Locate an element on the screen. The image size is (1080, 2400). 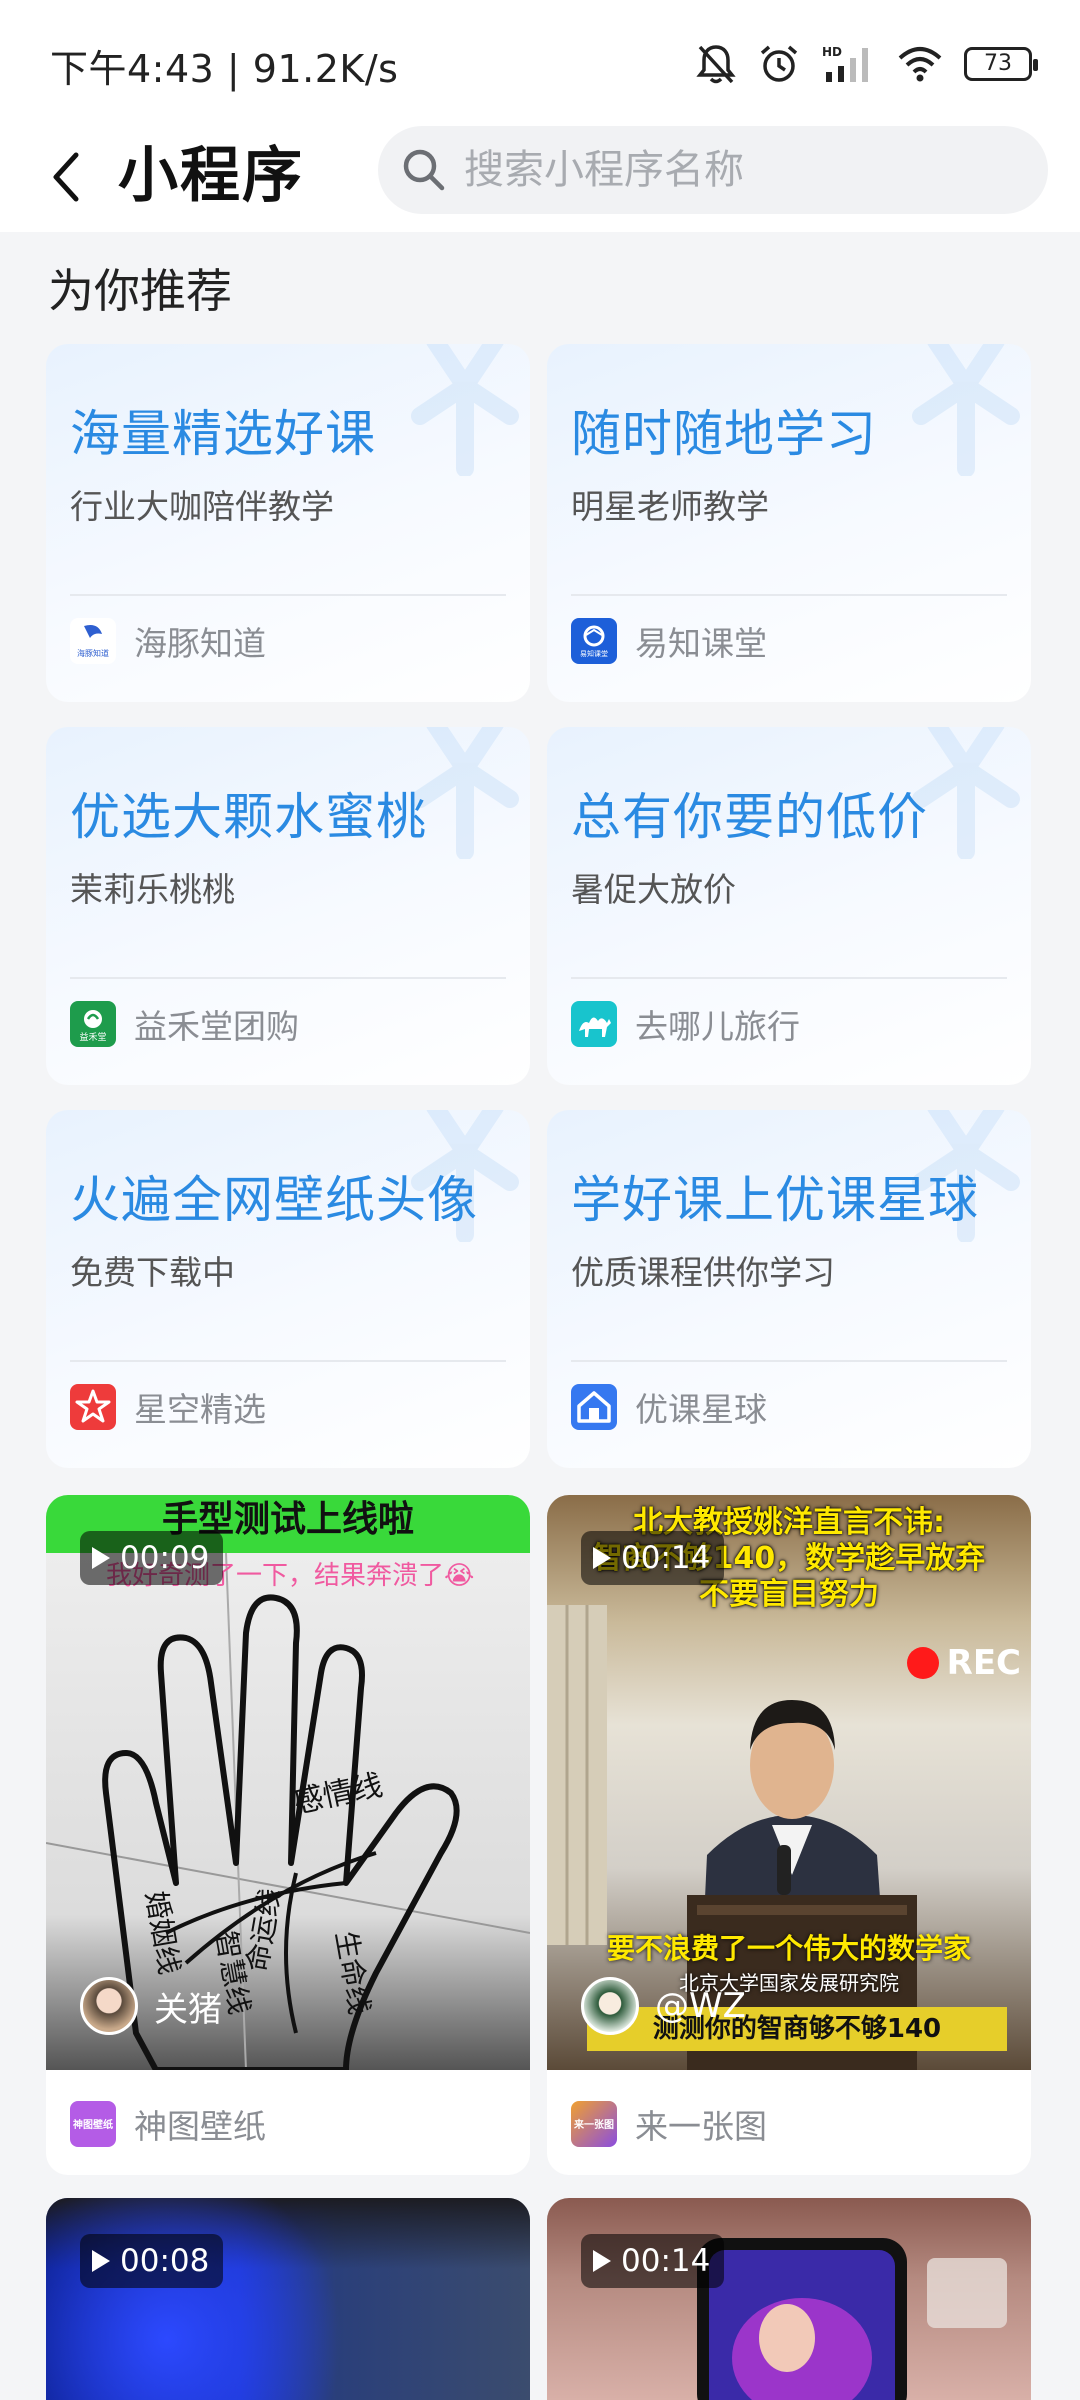
author: @WZ is located at coordinates (663, 2006).